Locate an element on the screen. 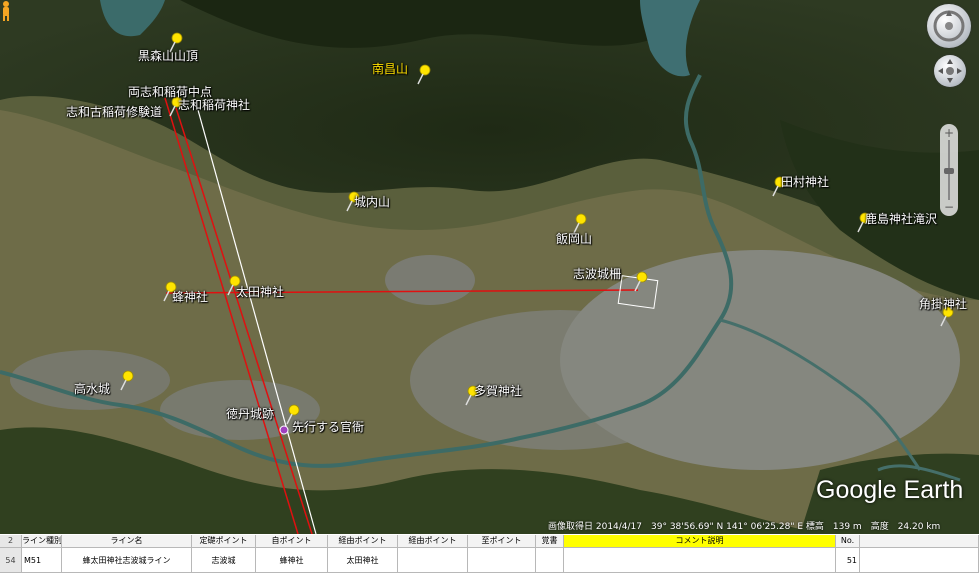 The image size is (979, 573). look-joystick-icon is located at coordinates (950, 71).